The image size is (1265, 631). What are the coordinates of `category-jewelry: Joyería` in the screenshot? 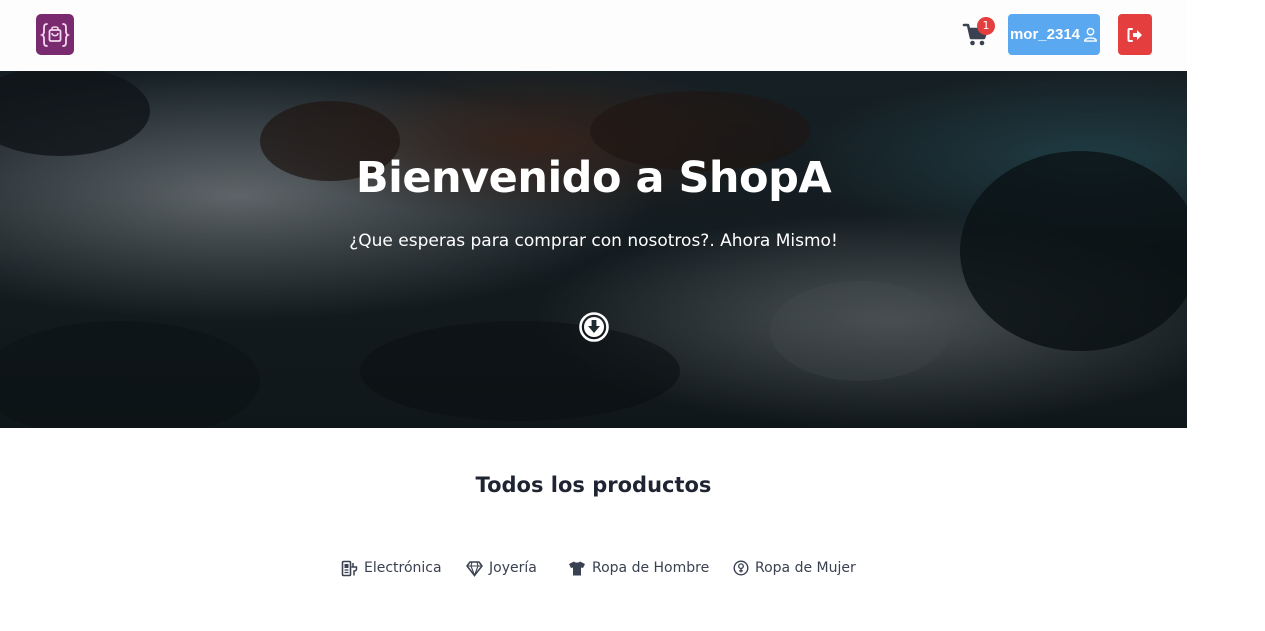 It's located at (501, 568).